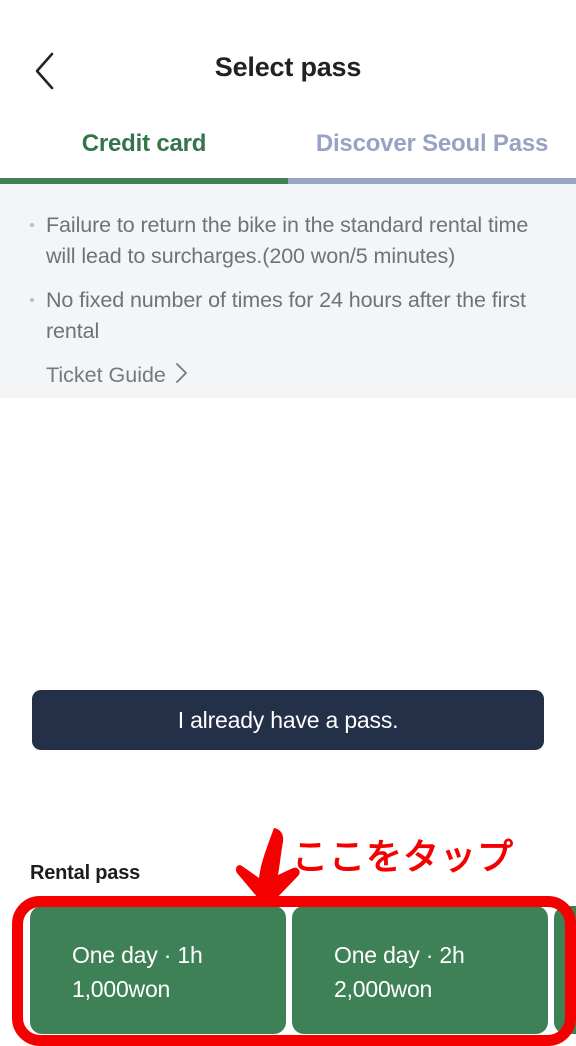 The width and height of the screenshot is (576, 1046). I want to click on rental-pass-card-one-day-1h: One day · 1h 1,000won, so click(158, 970).